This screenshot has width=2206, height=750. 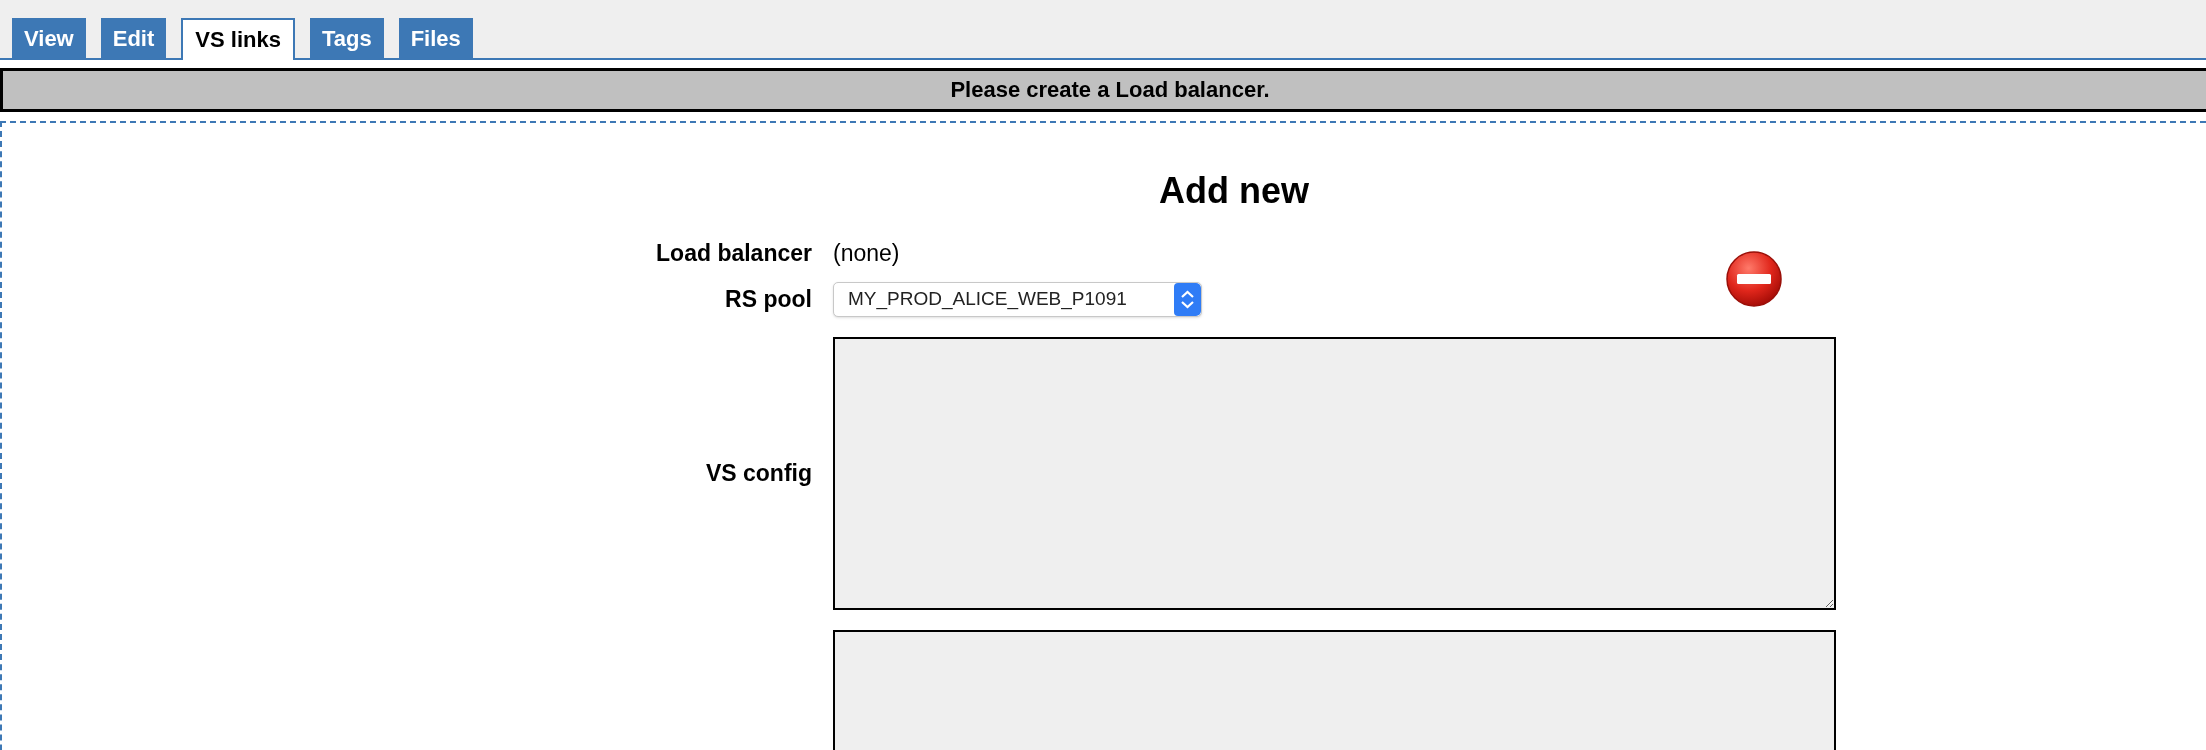 What do you see at coordinates (1187, 299) in the screenshot?
I see `chevrons-icon` at bounding box center [1187, 299].